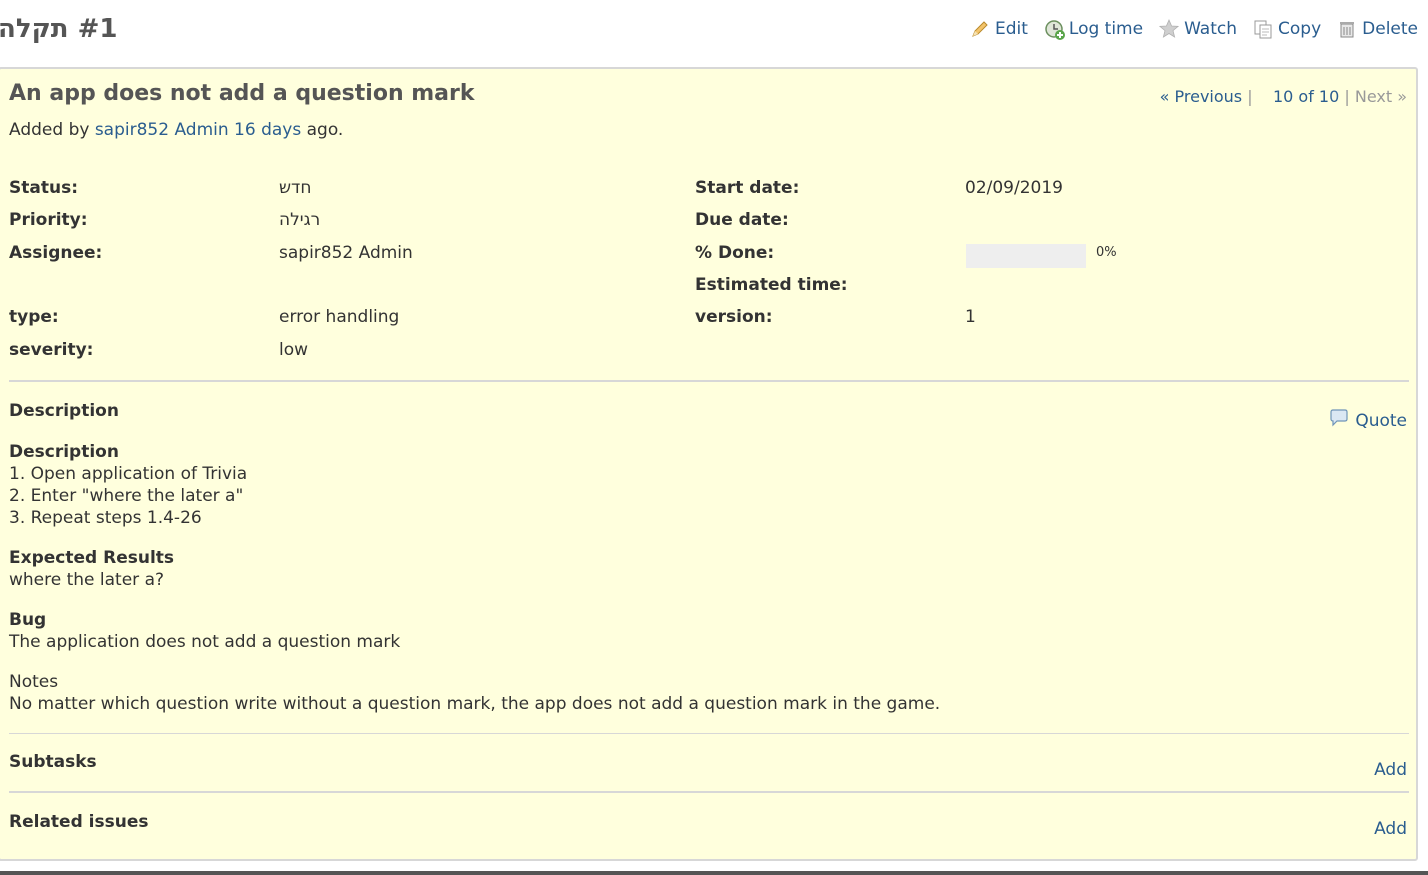  What do you see at coordinates (771, 285) in the screenshot?
I see `estimated-time-label: Estimated time:` at bounding box center [771, 285].